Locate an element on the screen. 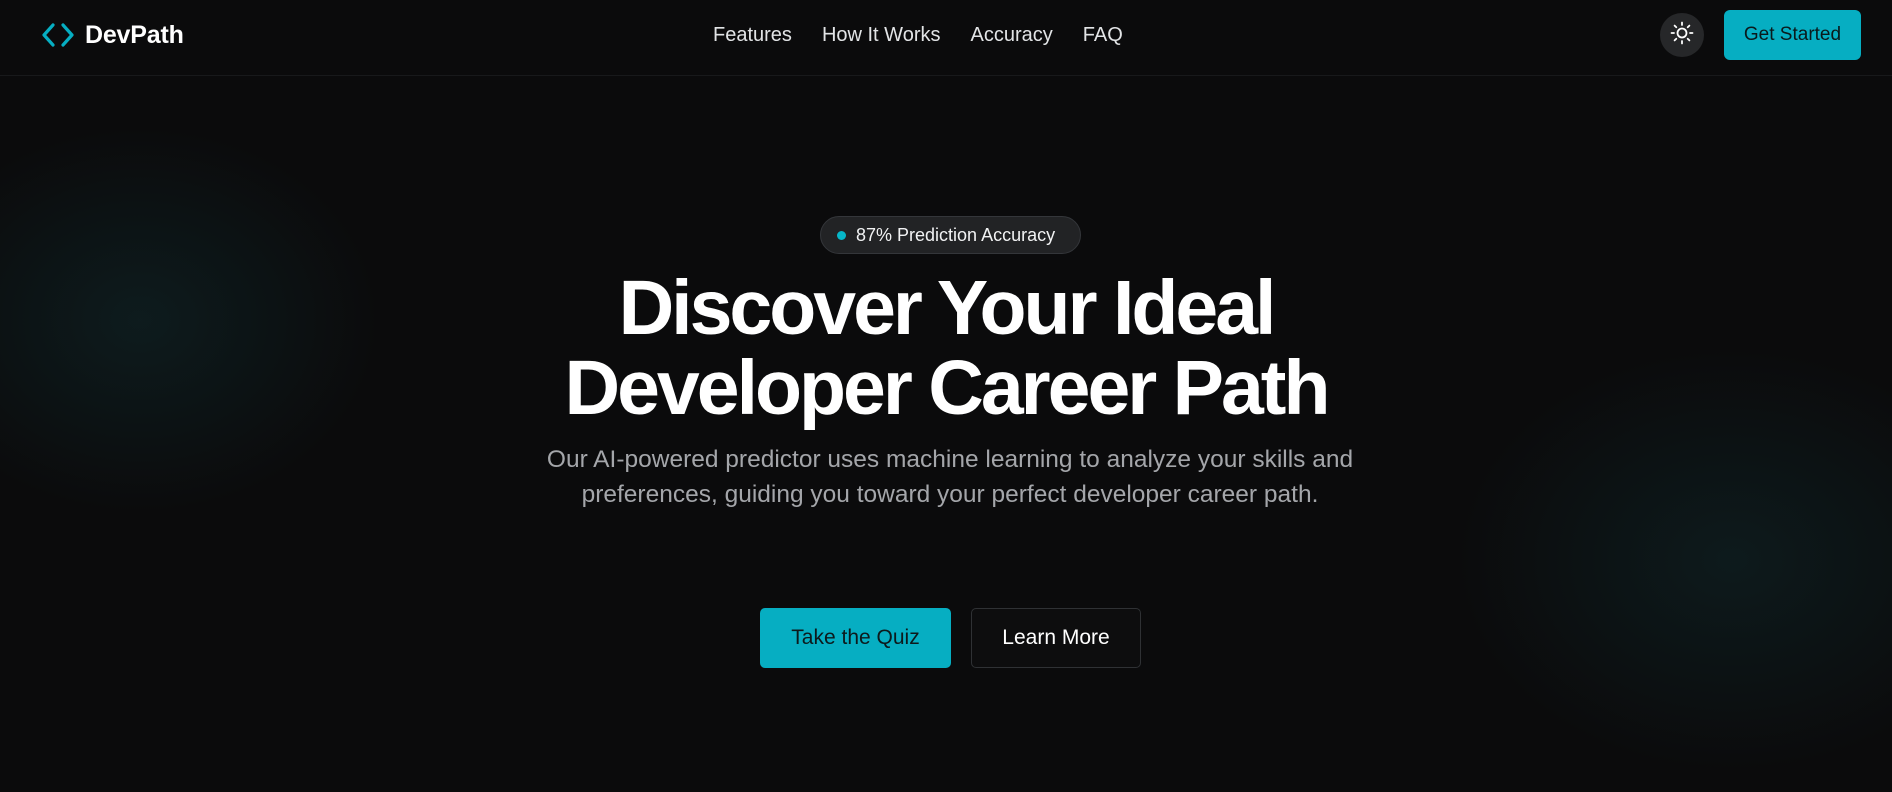 Image resolution: width=1892 pixels, height=792 pixels. background-glow-left is located at coordinates (200, 320).